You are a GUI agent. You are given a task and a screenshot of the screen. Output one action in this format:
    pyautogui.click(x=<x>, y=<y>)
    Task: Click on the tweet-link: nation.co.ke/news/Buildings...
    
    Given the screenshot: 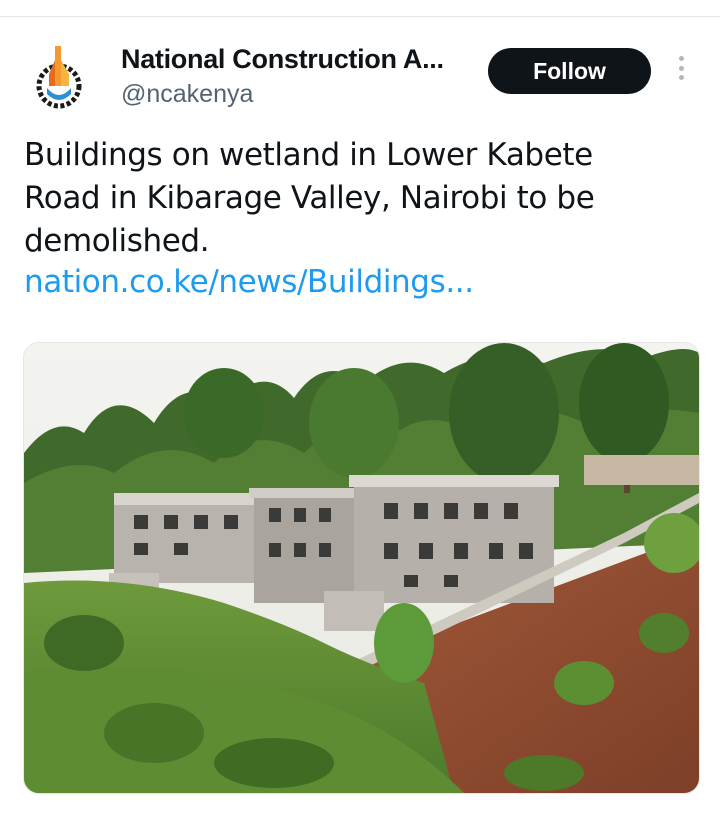 What is the action you would take?
    pyautogui.click(x=249, y=282)
    